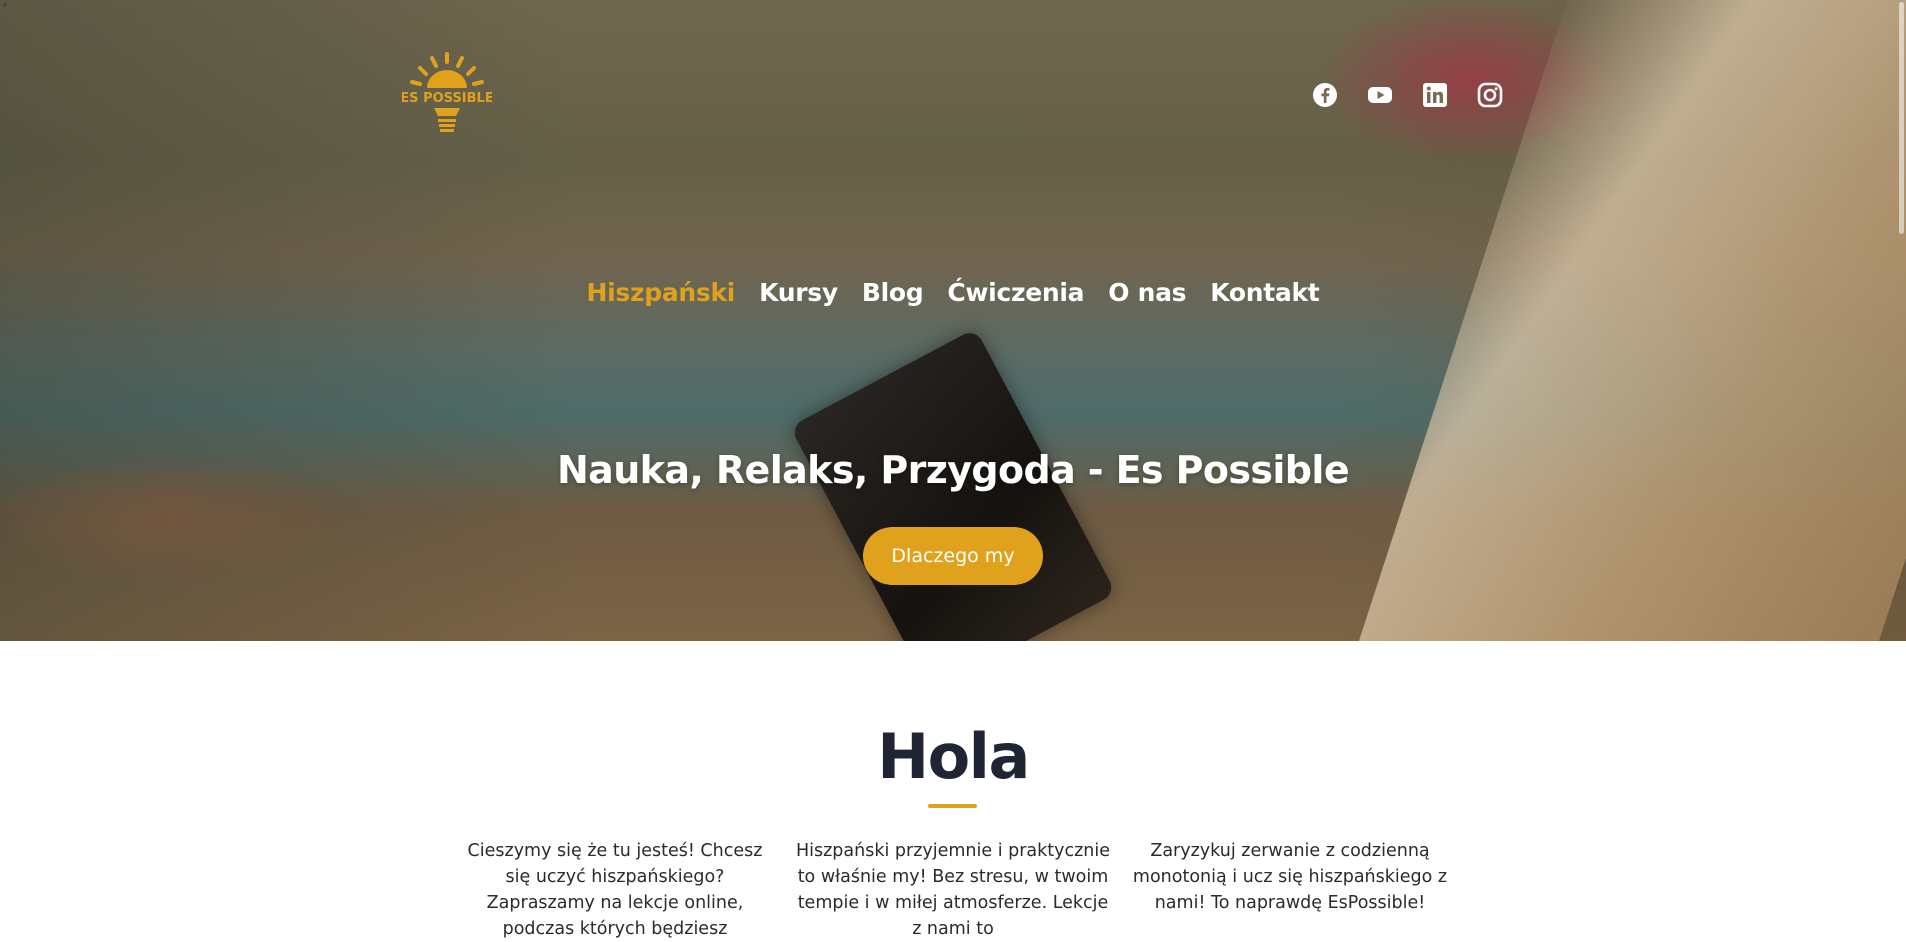  Describe the element at coordinates (5, 5) in the screenshot. I see `corner-mark: ×` at that location.